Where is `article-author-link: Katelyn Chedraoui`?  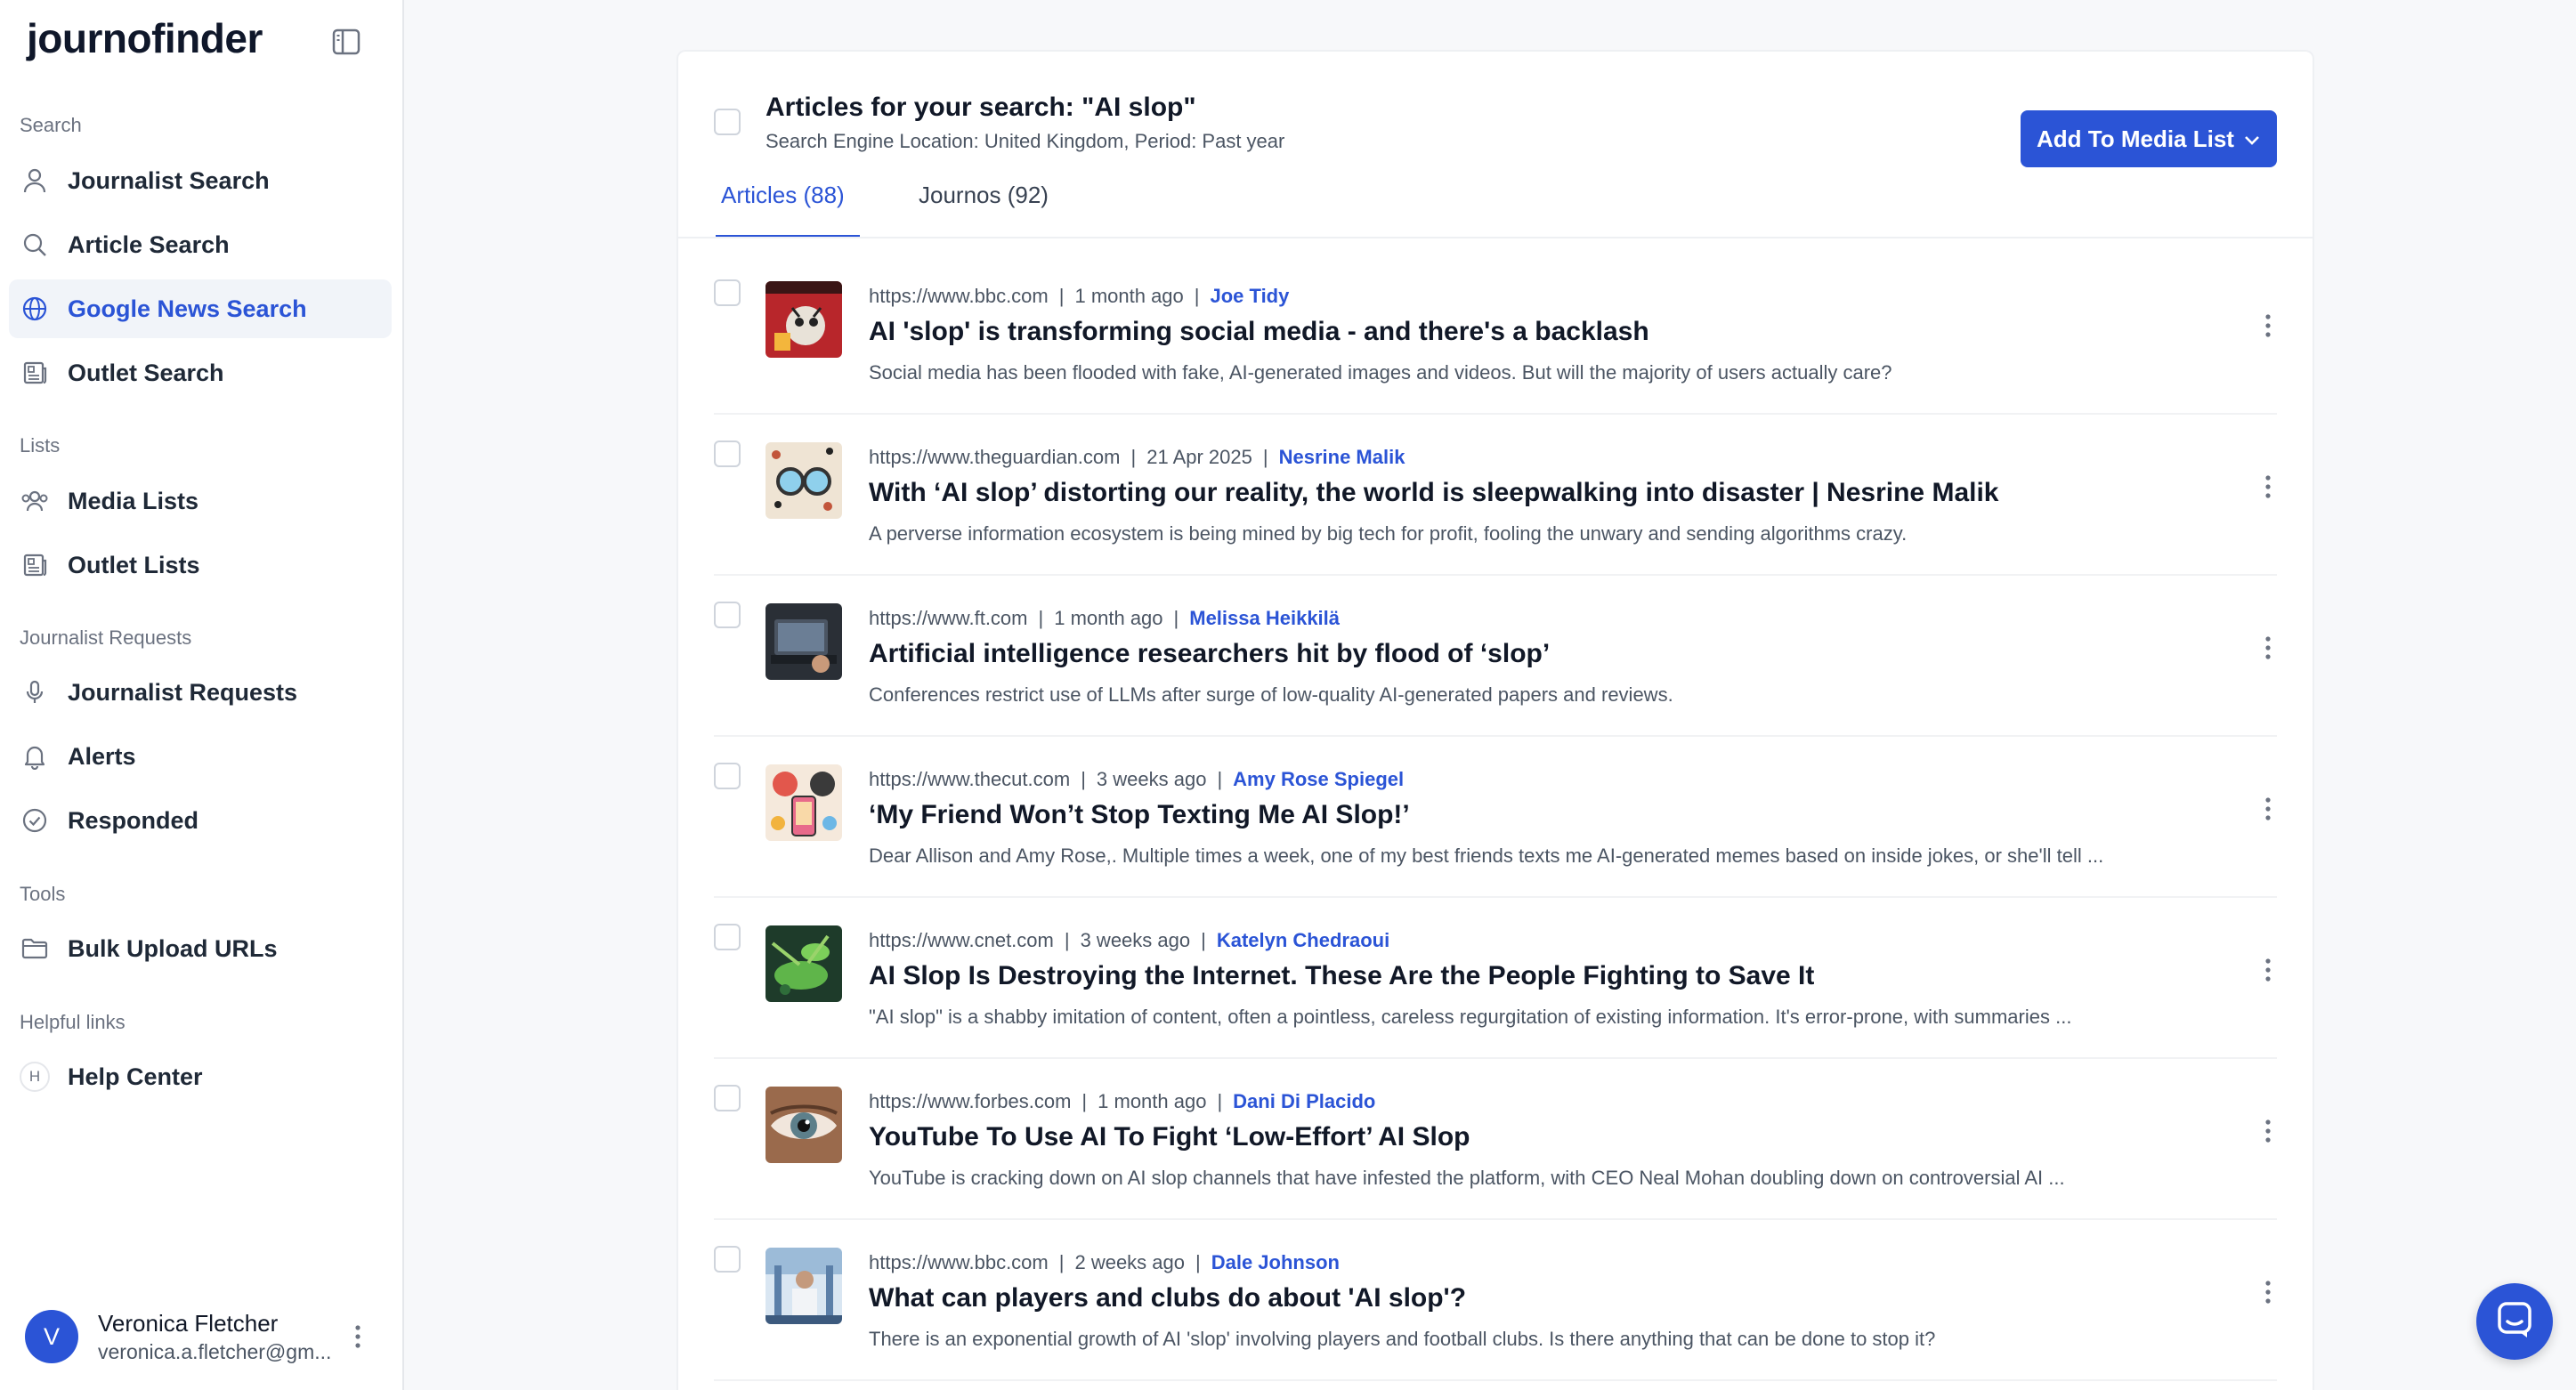
article-author-link: Katelyn Chedraoui is located at coordinates (1303, 940).